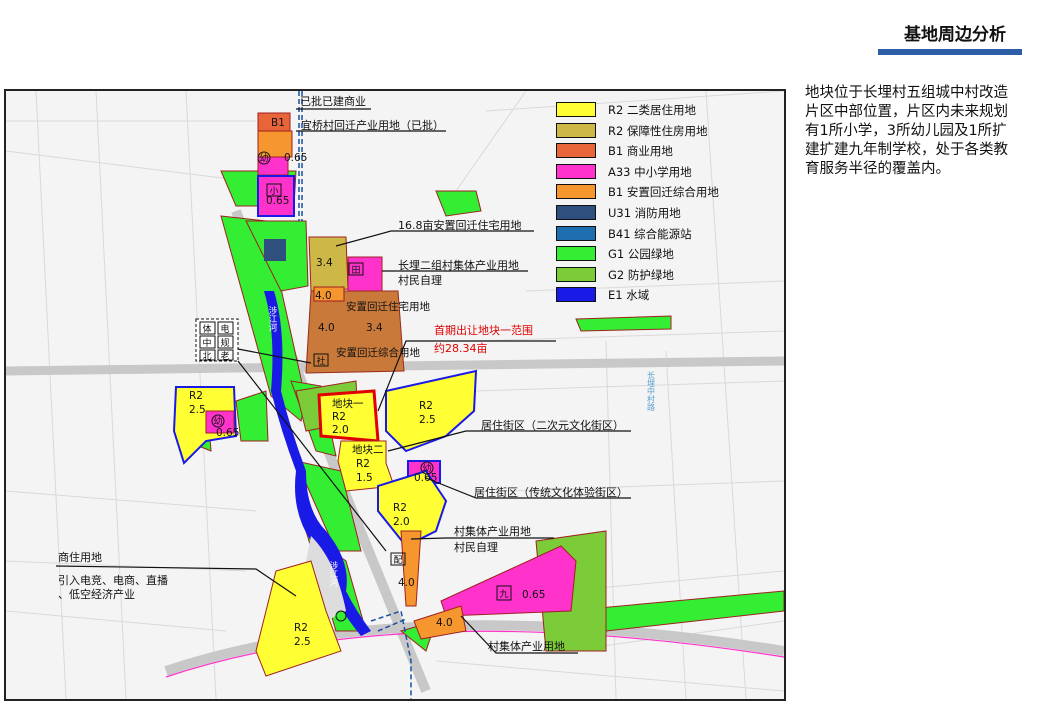 This screenshot has height=727, width=1061. What do you see at coordinates (650, 171) in the screenshot?
I see `legend-label: A33 中小学用地` at bounding box center [650, 171].